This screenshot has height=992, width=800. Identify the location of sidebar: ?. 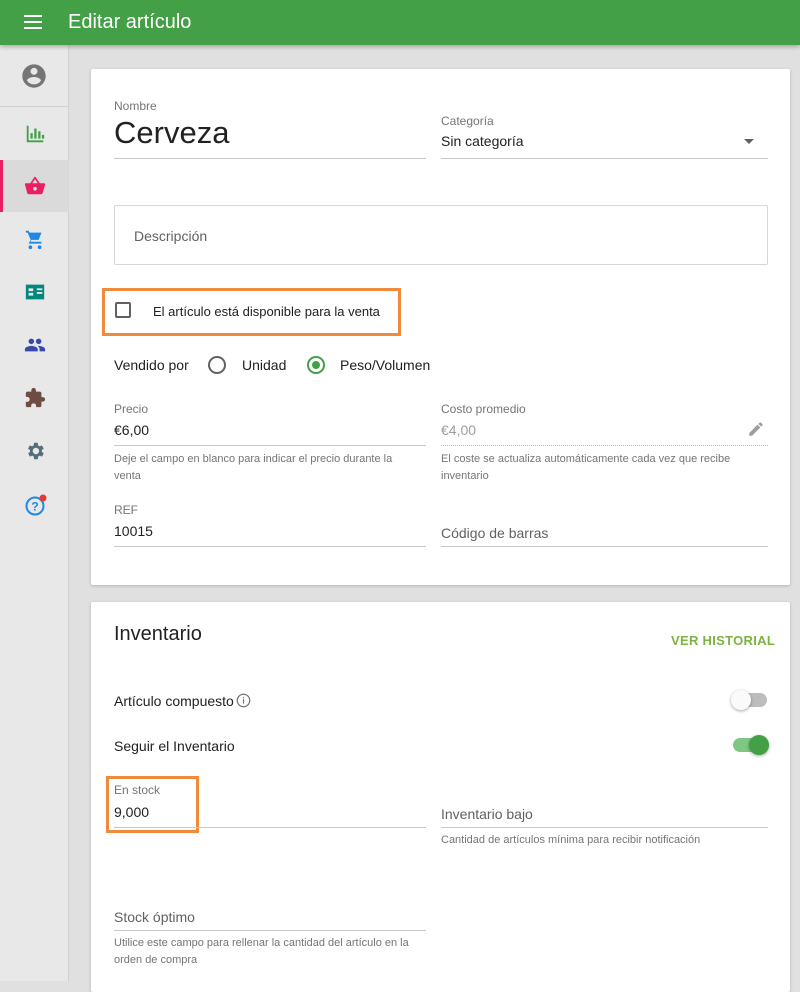
(34, 513).